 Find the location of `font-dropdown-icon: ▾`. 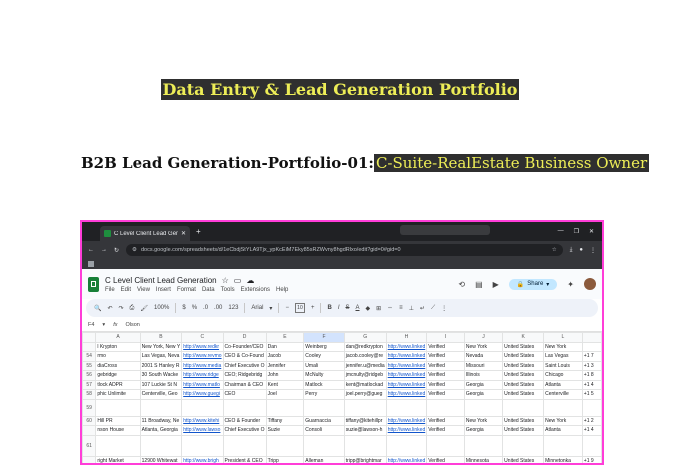

font-dropdown-icon: ▾ is located at coordinates (270, 308).